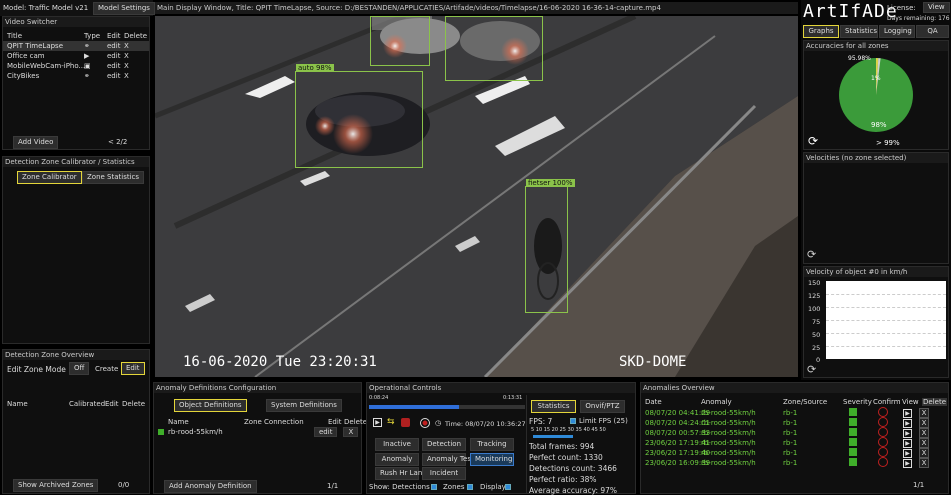 The height and width of the screenshot is (495, 951). What do you see at coordinates (812, 254) in the screenshot?
I see `loading-icon: ⟳` at bounding box center [812, 254].